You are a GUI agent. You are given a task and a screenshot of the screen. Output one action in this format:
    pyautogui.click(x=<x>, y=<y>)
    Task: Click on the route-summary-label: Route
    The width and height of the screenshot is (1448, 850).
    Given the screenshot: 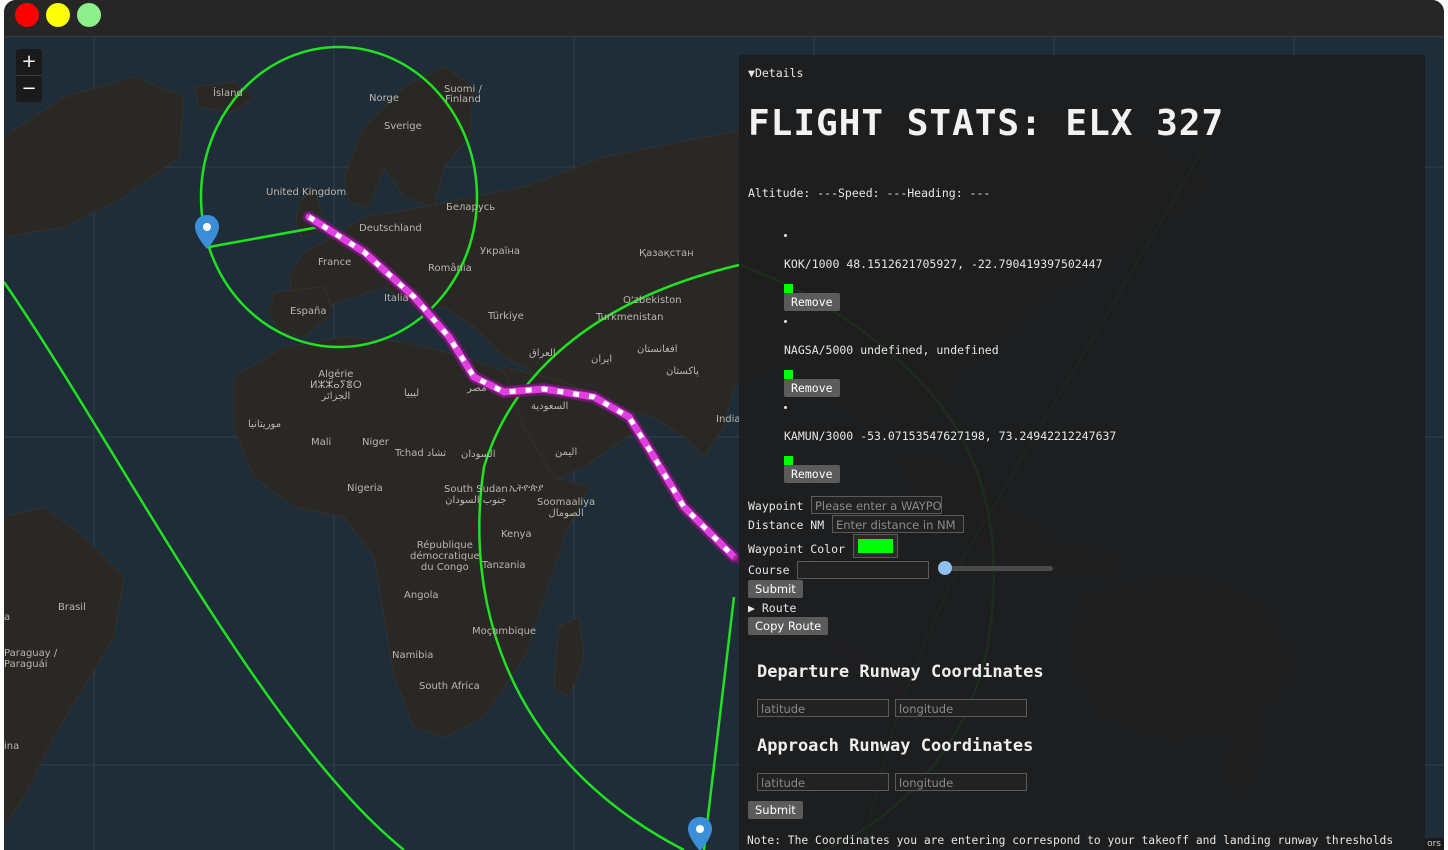 What is the action you would take?
    pyautogui.click(x=779, y=608)
    